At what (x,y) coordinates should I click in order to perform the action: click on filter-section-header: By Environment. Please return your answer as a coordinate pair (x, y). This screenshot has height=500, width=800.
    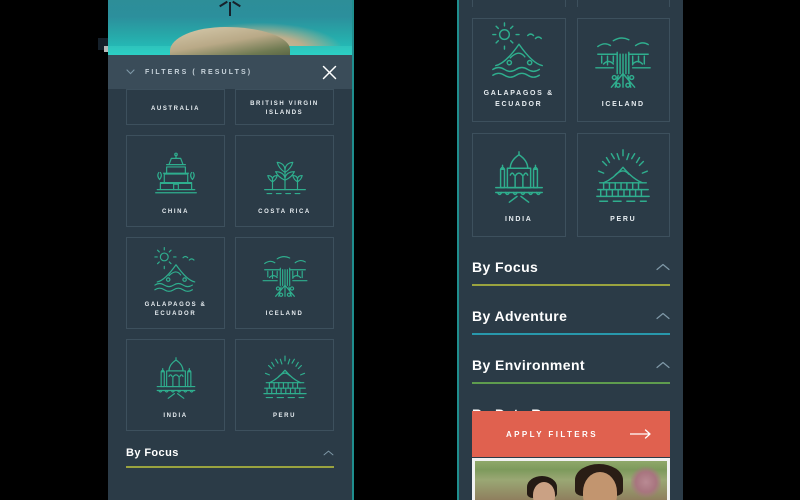
    Looking at the image, I should click on (571, 369).